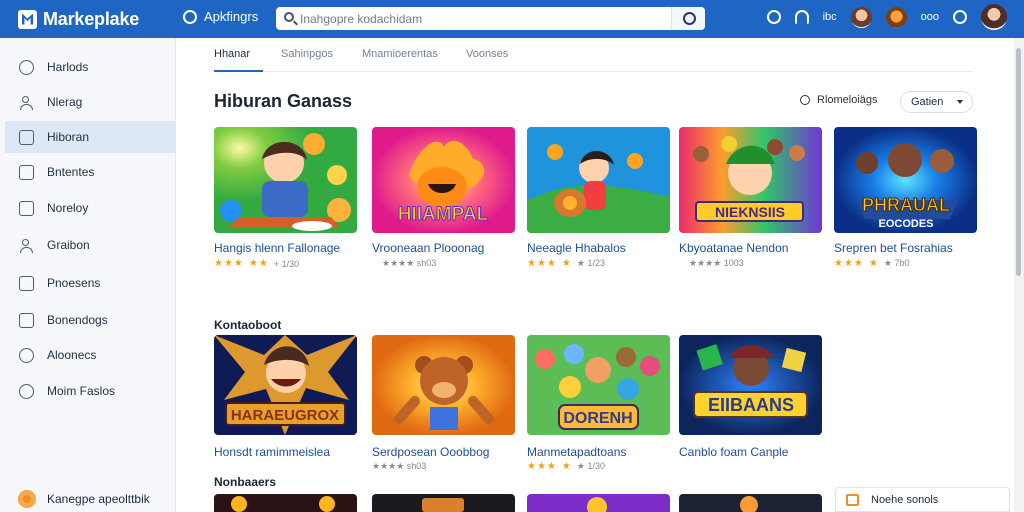 Image resolution: width=1024 pixels, height=512 pixels. Describe the element at coordinates (98, 499) in the screenshot. I see `sidebar-footer-label: Kanegpe apeolttbik` at that location.